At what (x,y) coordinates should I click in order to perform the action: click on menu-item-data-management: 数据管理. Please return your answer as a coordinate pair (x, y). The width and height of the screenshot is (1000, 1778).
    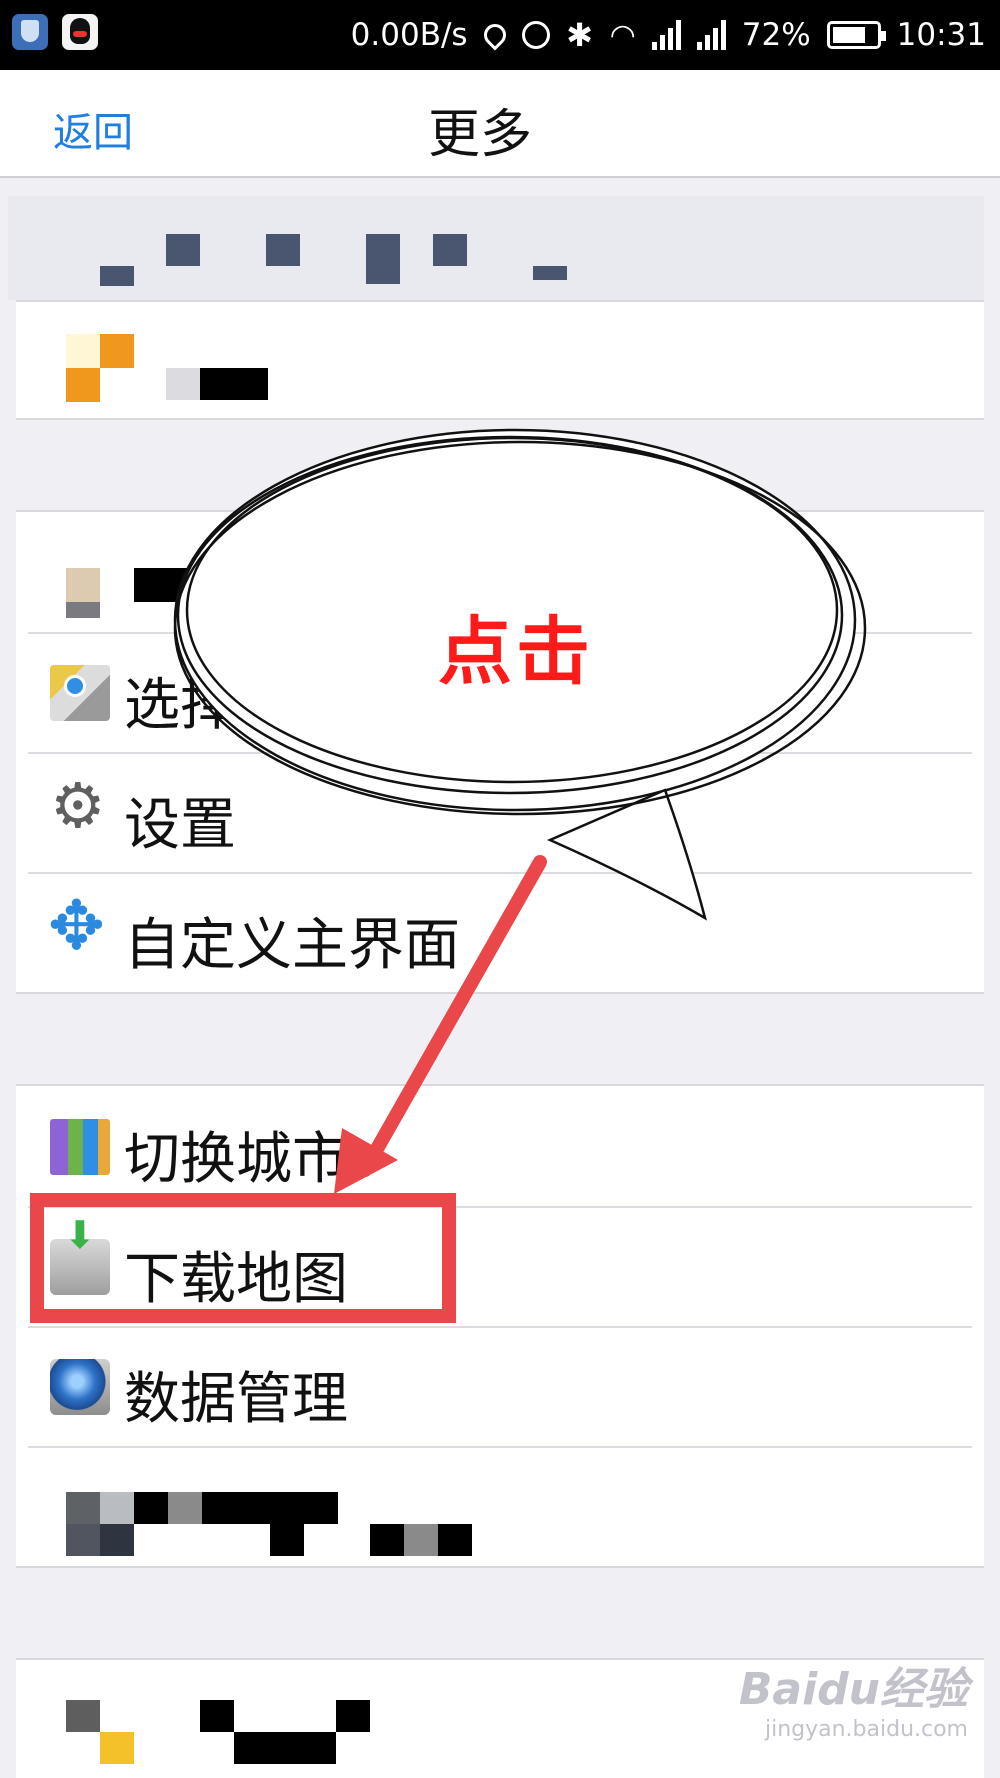
    Looking at the image, I should click on (500, 1386).